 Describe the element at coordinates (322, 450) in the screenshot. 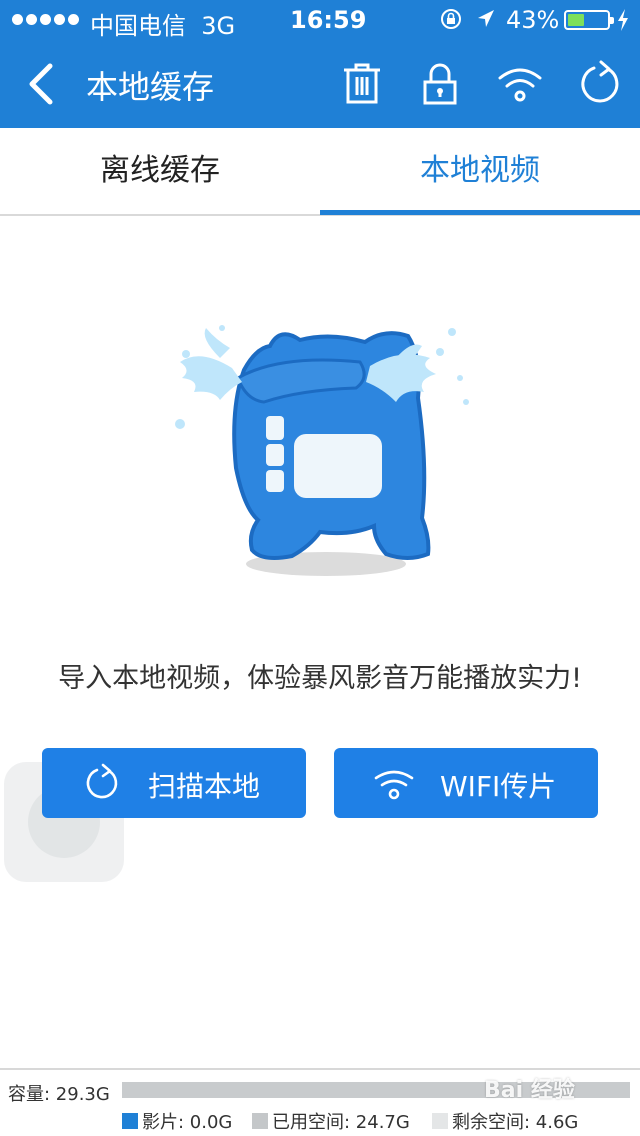

I see `crying-mascot-illustration` at that location.